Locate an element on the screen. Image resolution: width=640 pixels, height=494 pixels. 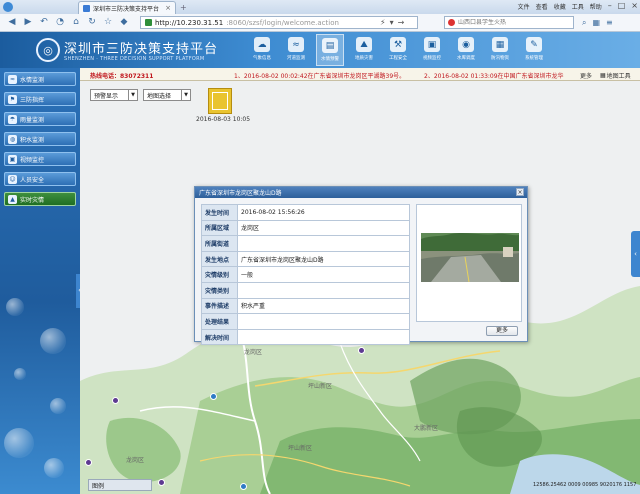
module-supplies: ▦ 防汛物资 is located at coordinates (500, 50).